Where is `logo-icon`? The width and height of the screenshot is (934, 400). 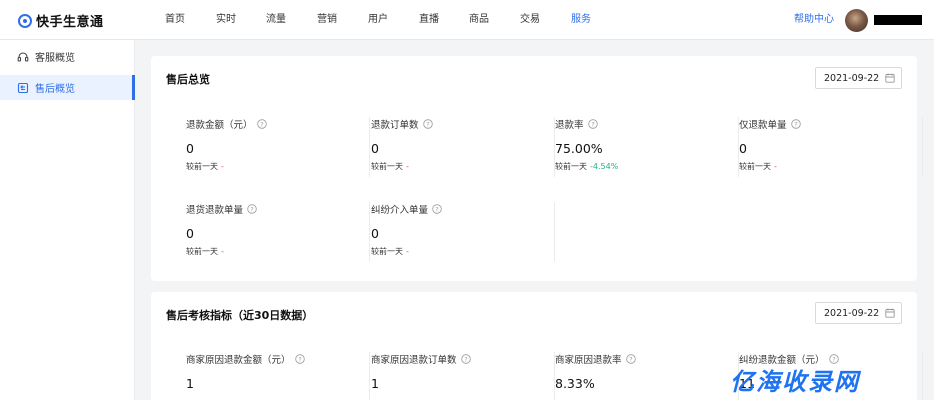 logo-icon is located at coordinates (25, 20).